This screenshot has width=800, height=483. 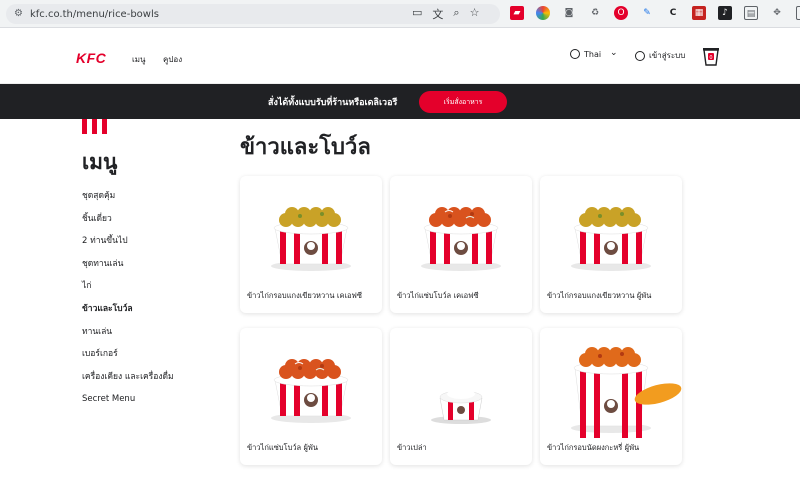 What do you see at coordinates (710, 58) in the screenshot?
I see `svg-text: 0` at bounding box center [710, 58].